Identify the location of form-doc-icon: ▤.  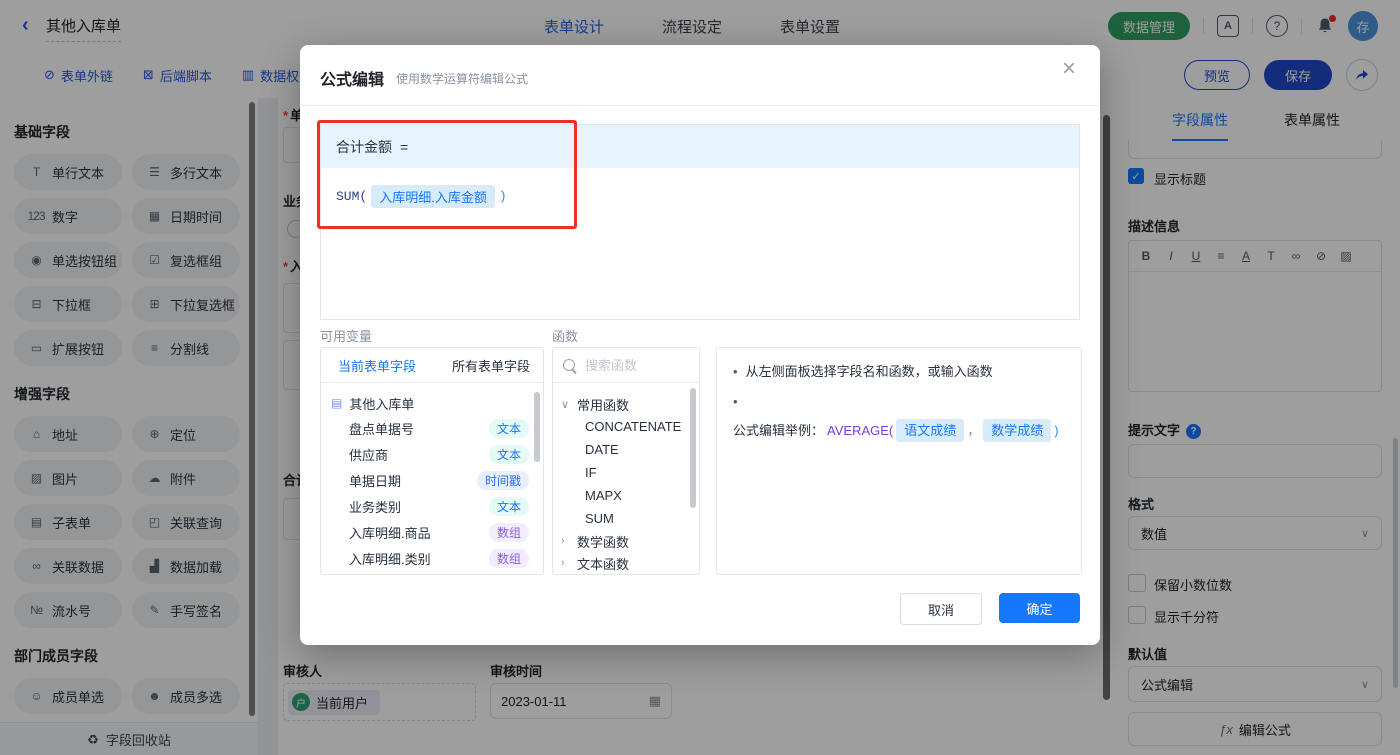
(337, 403).